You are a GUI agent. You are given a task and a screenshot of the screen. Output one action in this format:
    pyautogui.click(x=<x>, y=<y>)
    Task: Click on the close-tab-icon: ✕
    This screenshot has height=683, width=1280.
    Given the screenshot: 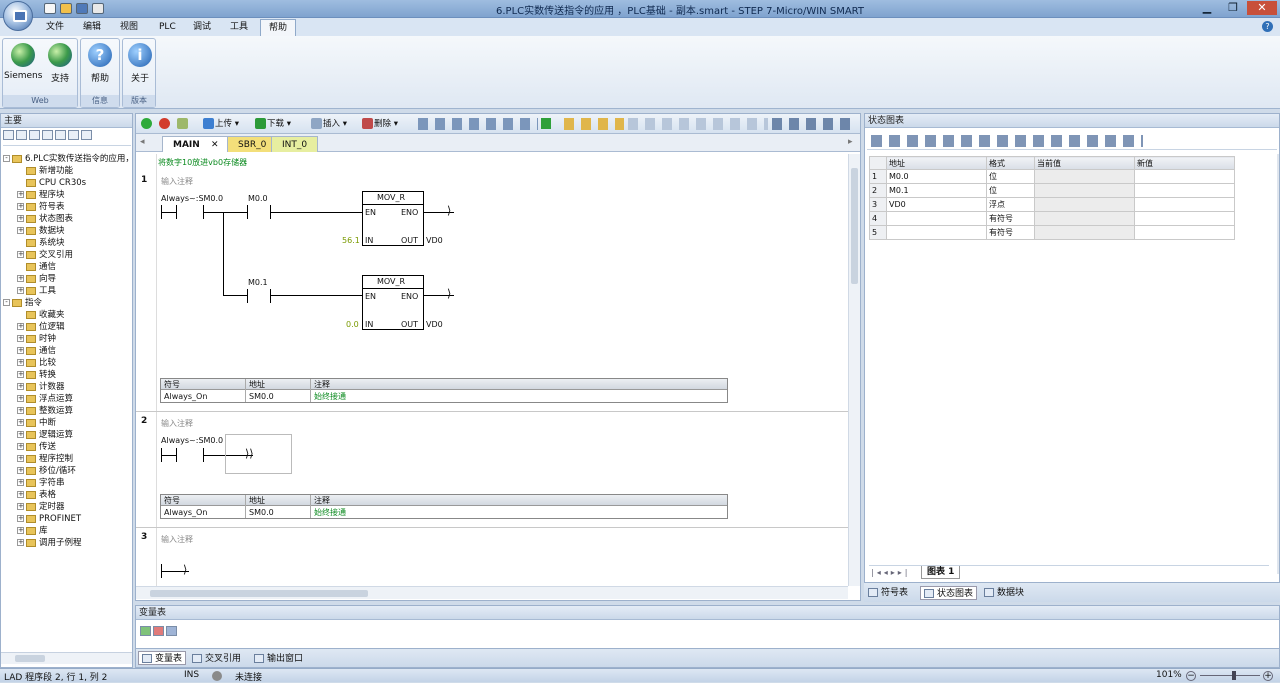 What is the action you would take?
    pyautogui.click(x=215, y=145)
    